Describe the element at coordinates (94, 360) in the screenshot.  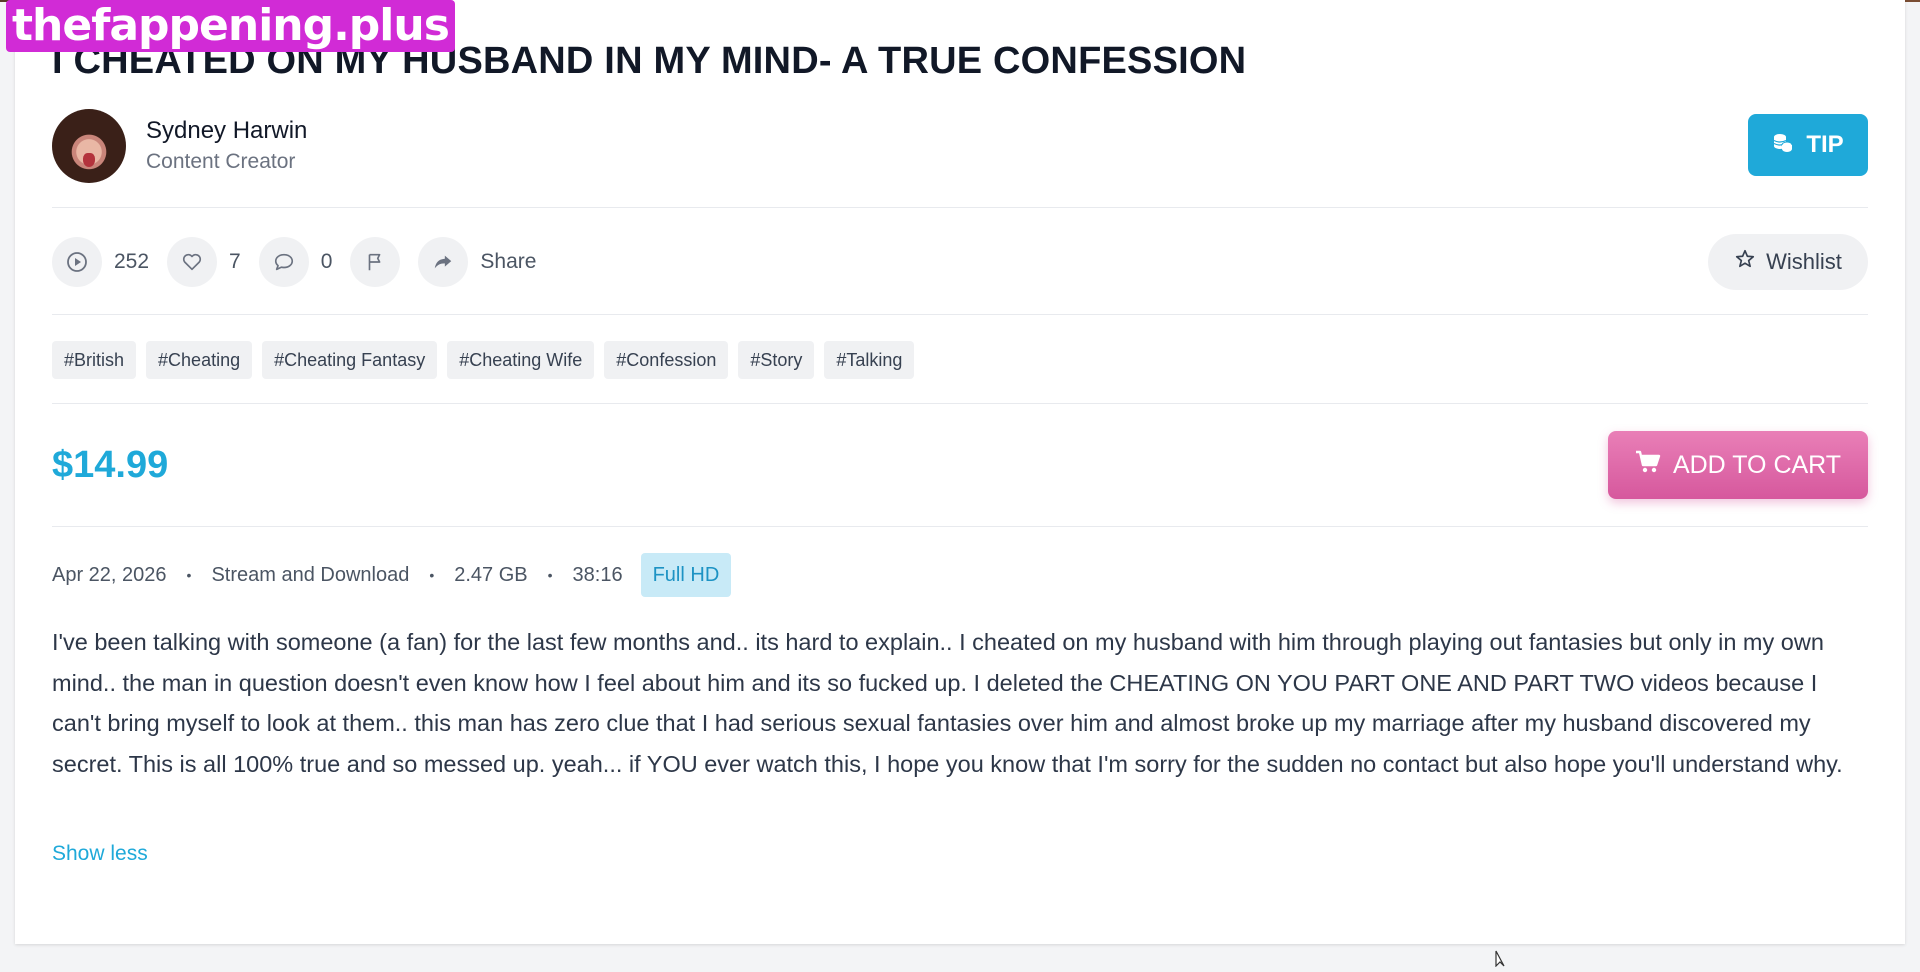
I see `tag-british: #British` at that location.